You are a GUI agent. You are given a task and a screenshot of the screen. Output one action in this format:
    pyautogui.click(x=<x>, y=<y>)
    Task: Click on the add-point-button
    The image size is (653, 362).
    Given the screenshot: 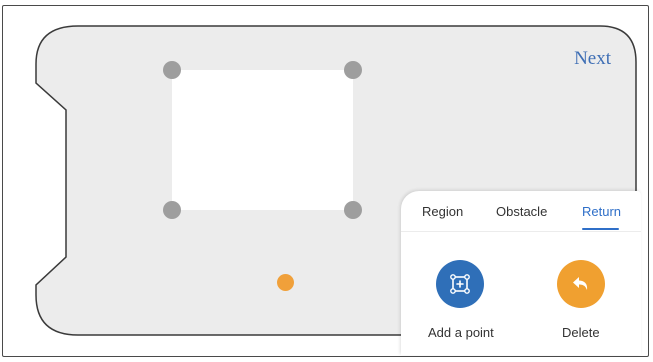 What is the action you would take?
    pyautogui.click(x=460, y=284)
    